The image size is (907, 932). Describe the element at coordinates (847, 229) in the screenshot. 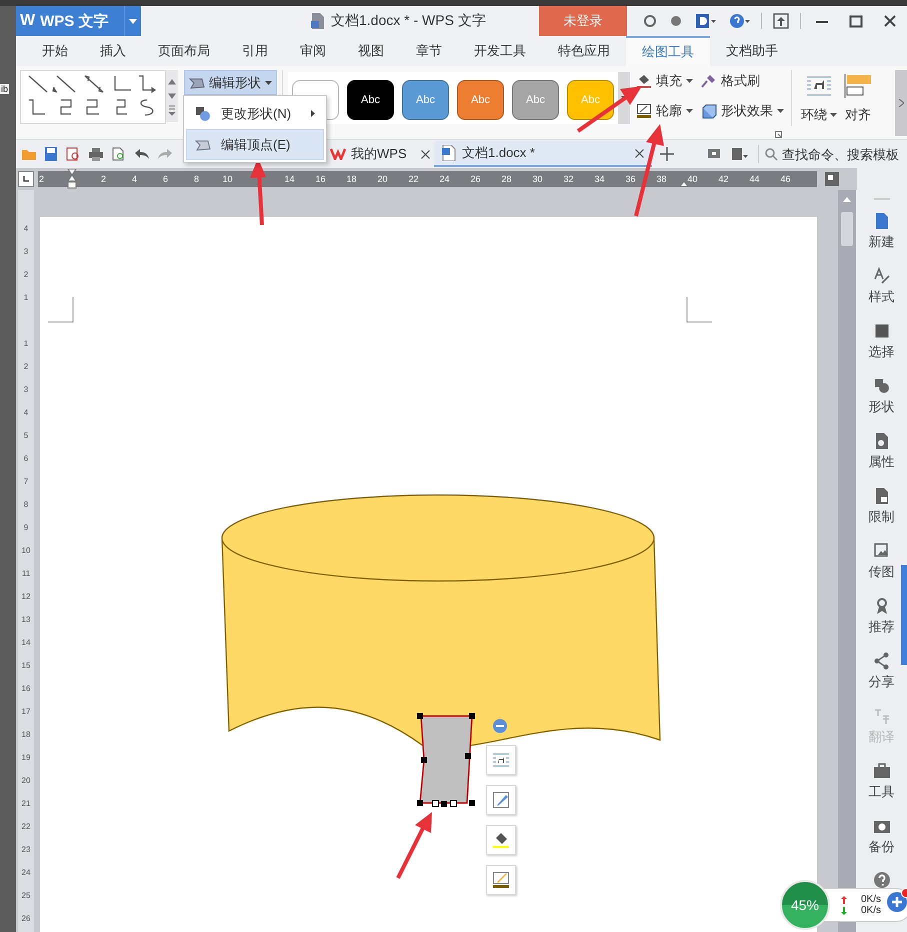

I see `scroll-thumb` at that location.